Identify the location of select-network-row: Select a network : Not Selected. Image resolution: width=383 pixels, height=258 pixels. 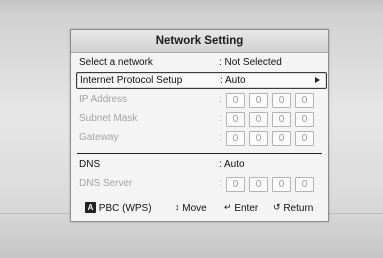
(200, 63).